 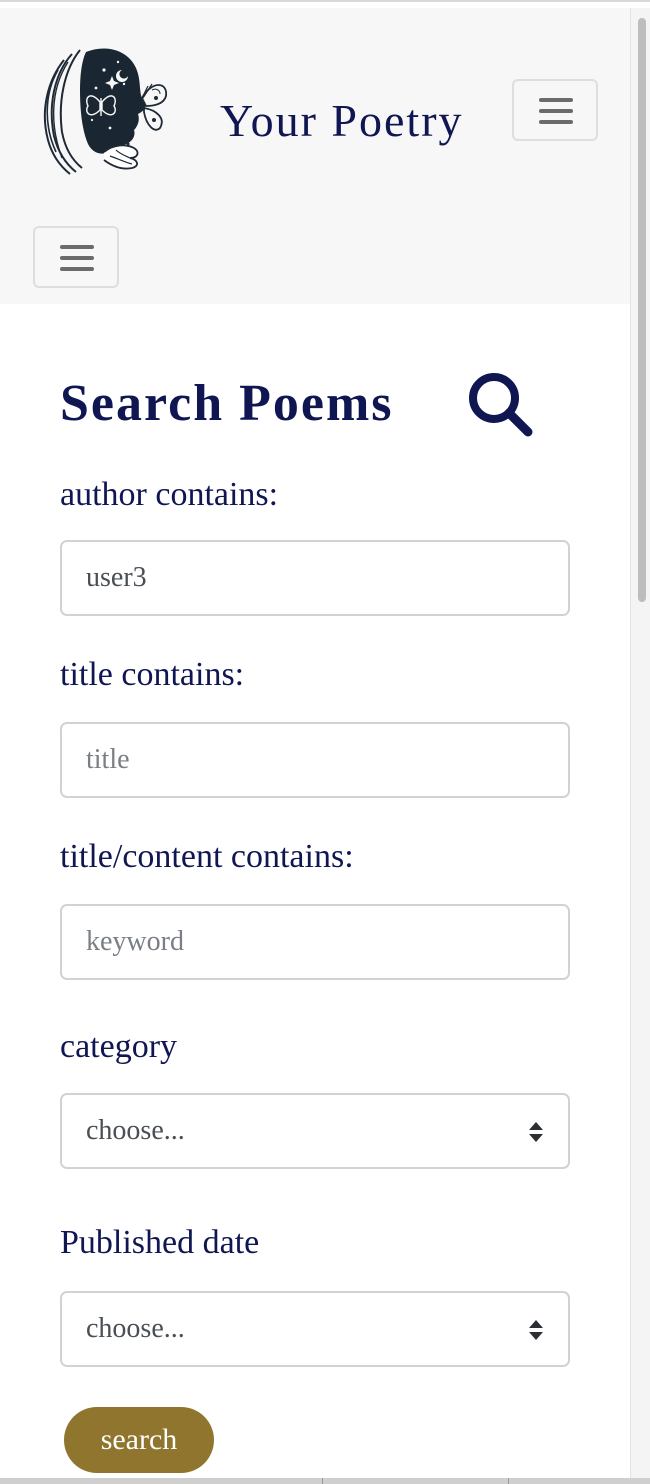 What do you see at coordinates (119, 1046) in the screenshot?
I see `category-label: category` at bounding box center [119, 1046].